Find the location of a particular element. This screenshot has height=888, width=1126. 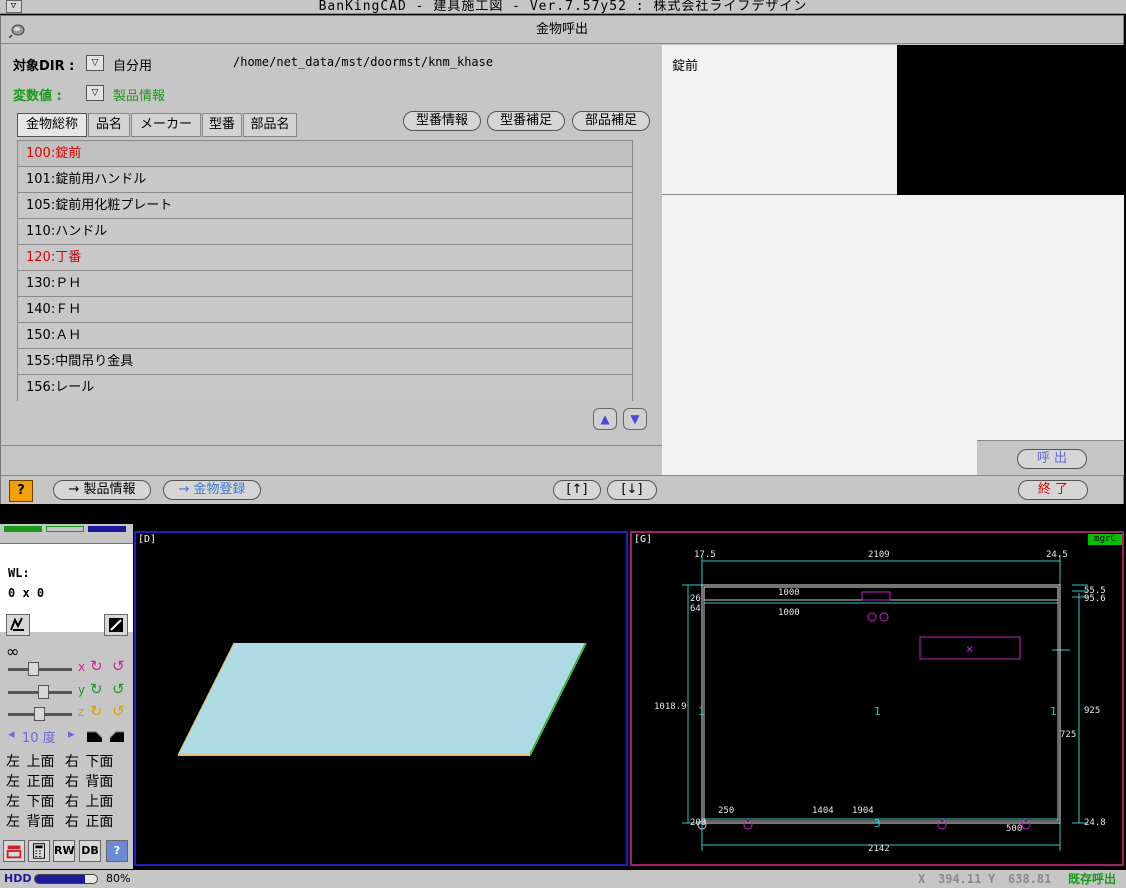

list-item: 100:錠前 is located at coordinates (325, 154).